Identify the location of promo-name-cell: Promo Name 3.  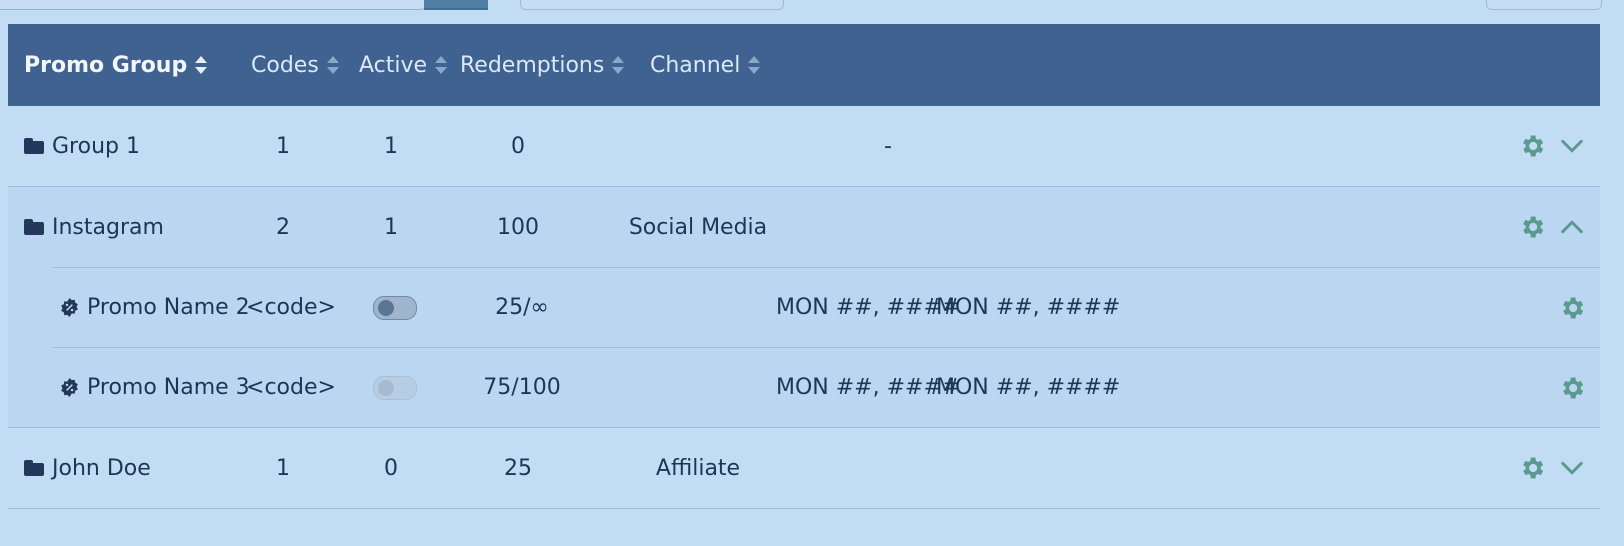
(155, 387).